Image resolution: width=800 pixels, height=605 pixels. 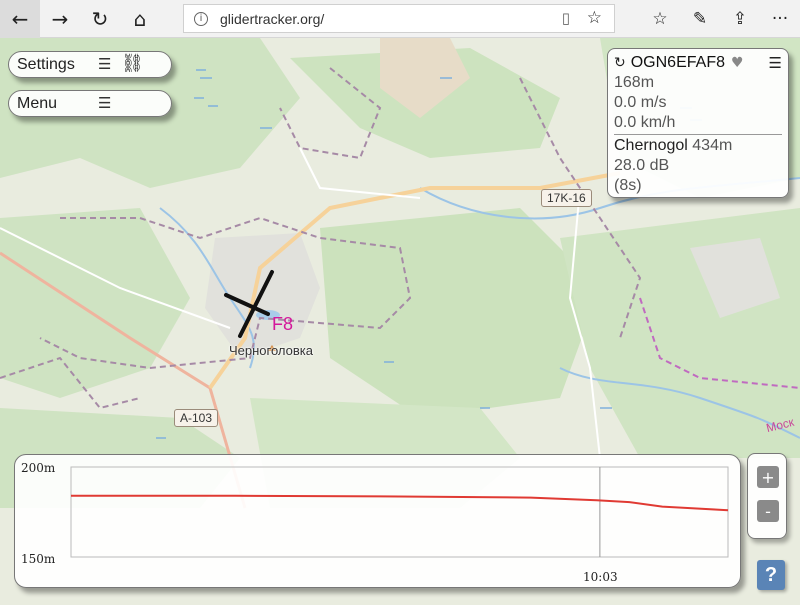 I want to click on zoom-control: + -, so click(x=767, y=496).